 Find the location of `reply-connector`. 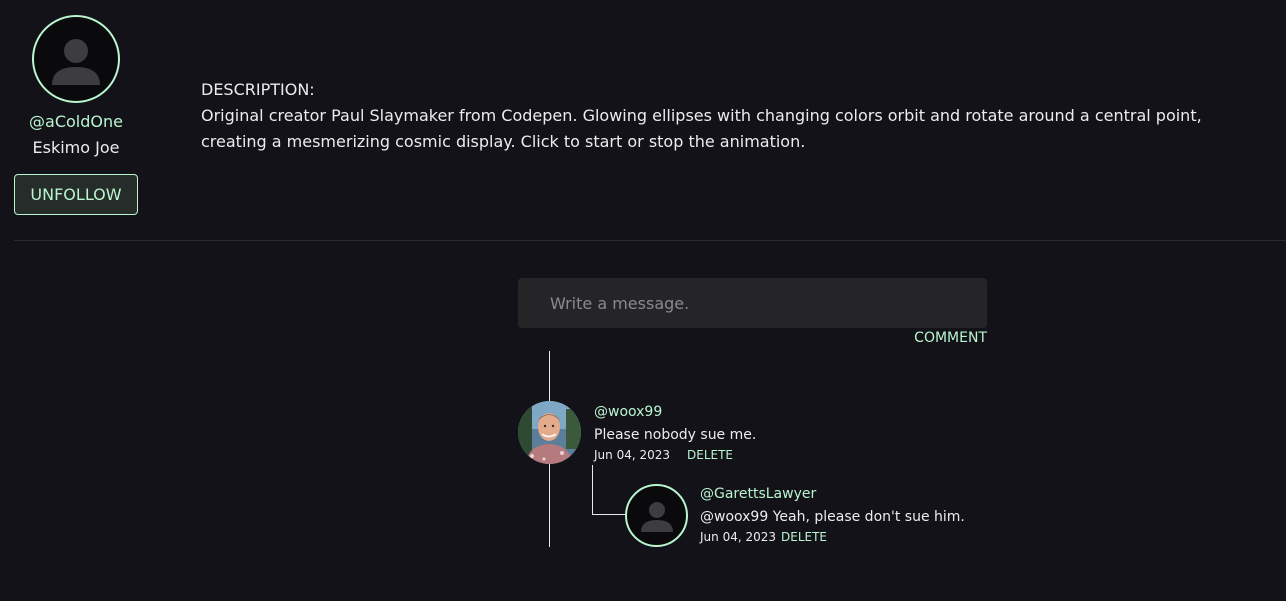

reply-connector is located at coordinates (609, 490).